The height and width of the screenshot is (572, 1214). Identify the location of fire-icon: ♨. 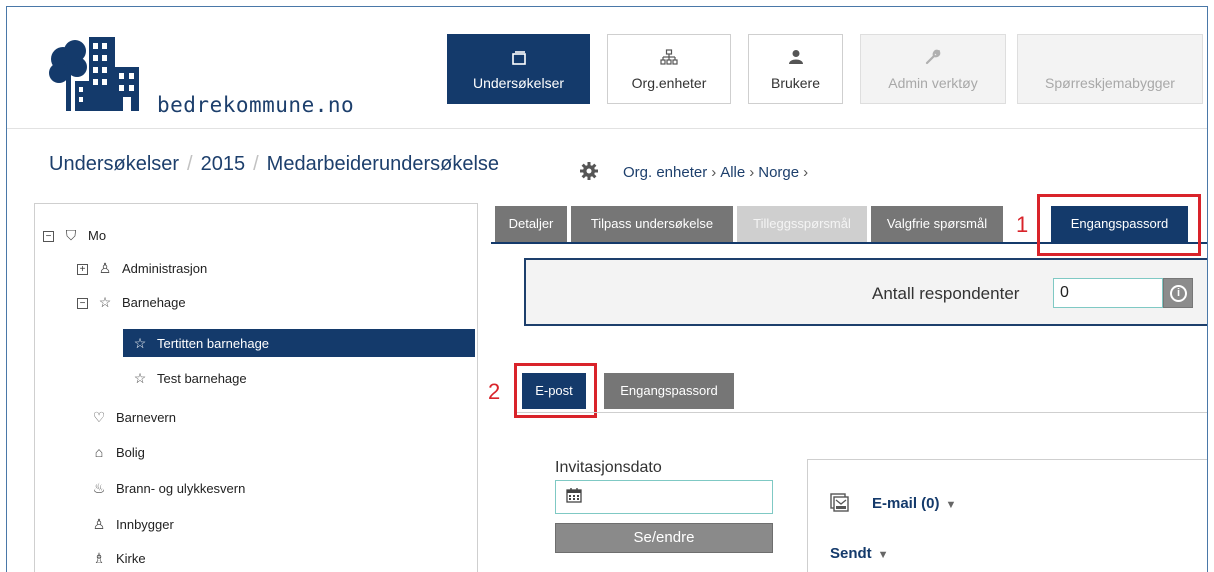
(99, 488).